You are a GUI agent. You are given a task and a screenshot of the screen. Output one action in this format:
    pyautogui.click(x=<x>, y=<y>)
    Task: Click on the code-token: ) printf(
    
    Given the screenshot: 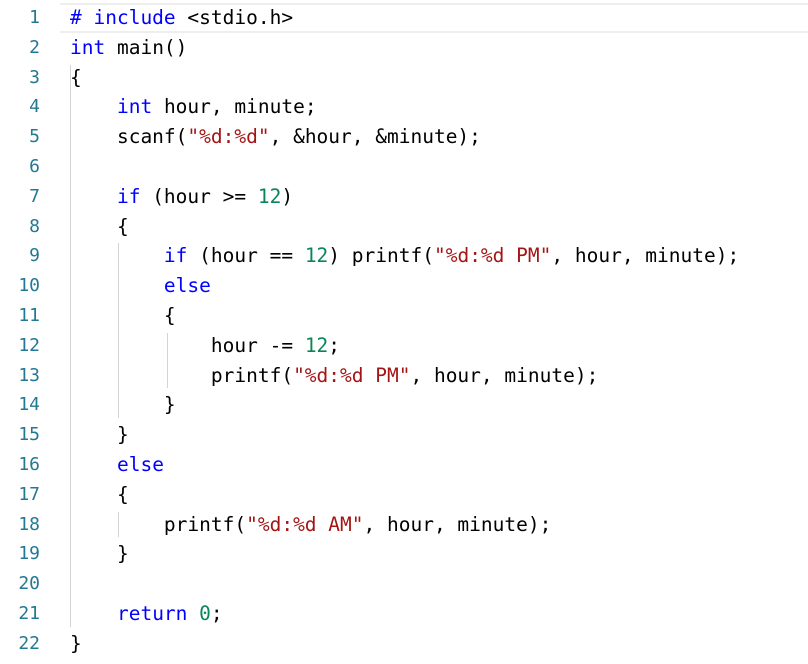 What is the action you would take?
    pyautogui.click(x=381, y=256)
    